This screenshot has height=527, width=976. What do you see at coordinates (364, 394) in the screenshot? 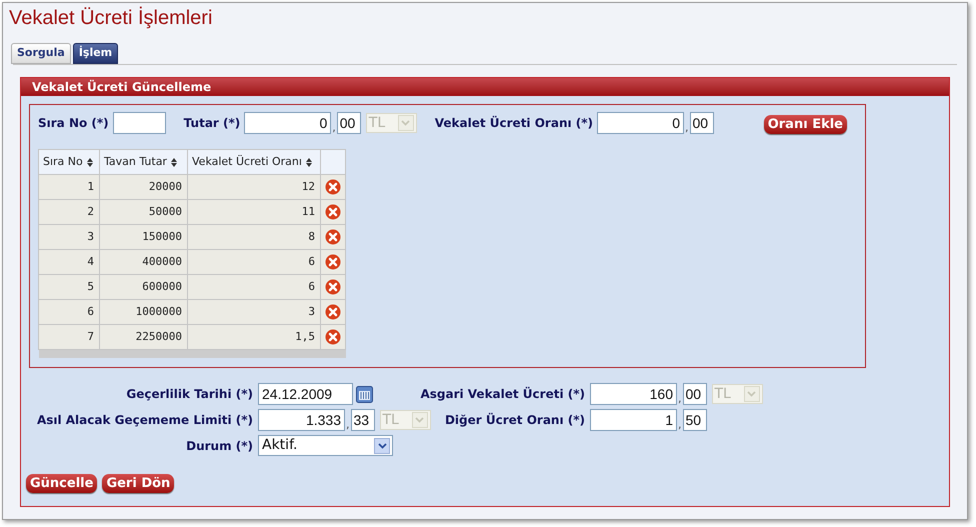
I see `calendar-icon` at bounding box center [364, 394].